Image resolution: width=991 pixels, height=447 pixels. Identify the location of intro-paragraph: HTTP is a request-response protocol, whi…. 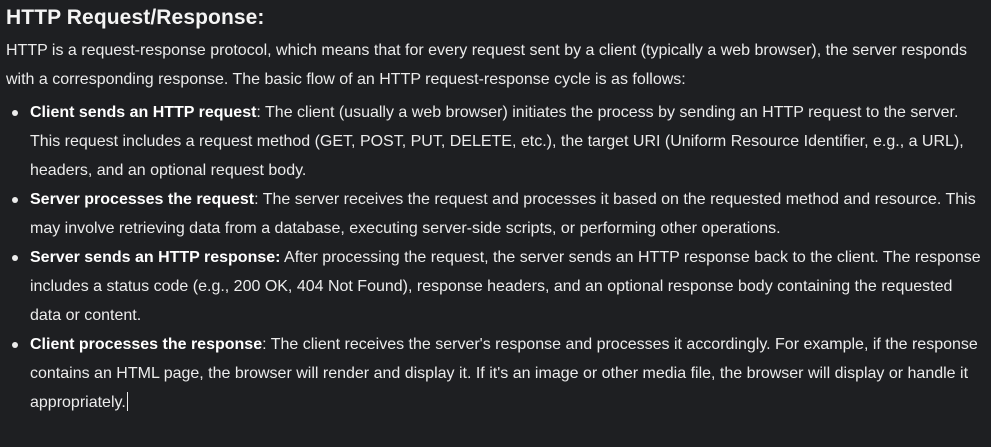
(487, 65).